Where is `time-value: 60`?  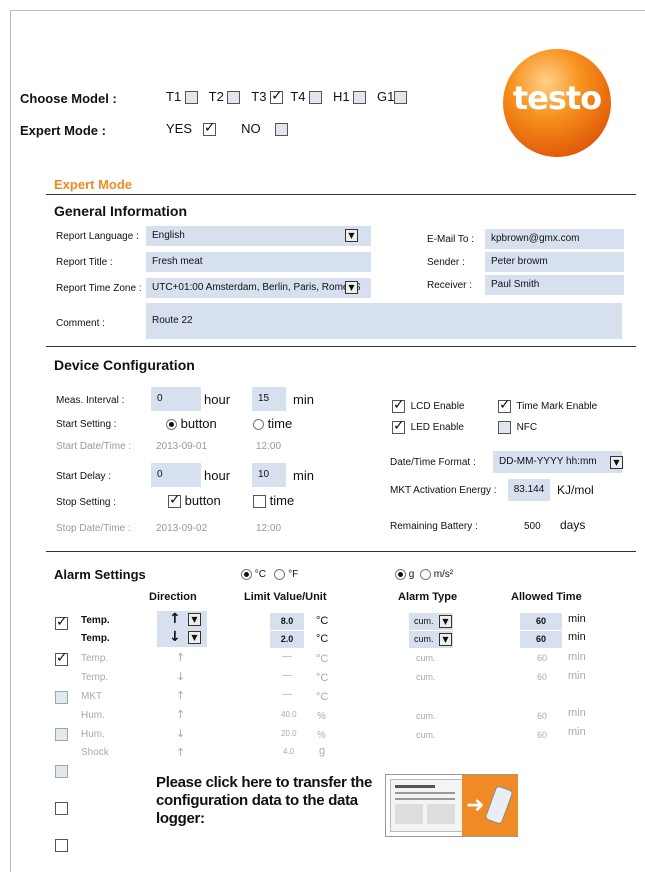 time-value: 60 is located at coordinates (542, 735).